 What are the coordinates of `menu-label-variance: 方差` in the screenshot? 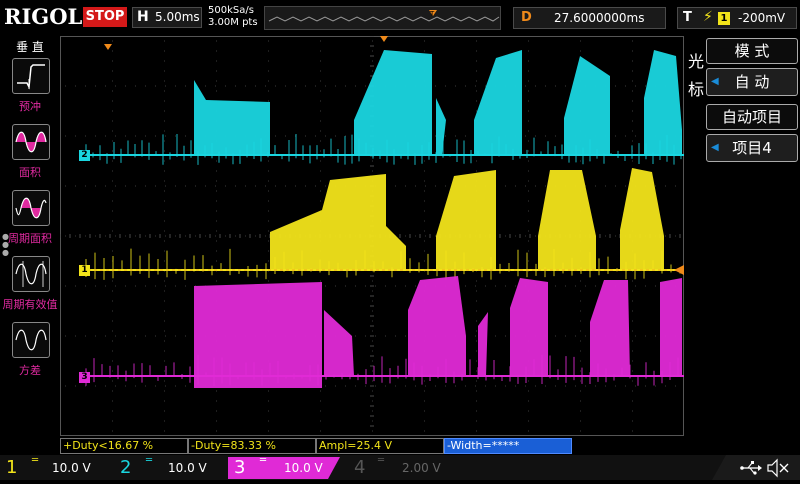 It's located at (30, 370).